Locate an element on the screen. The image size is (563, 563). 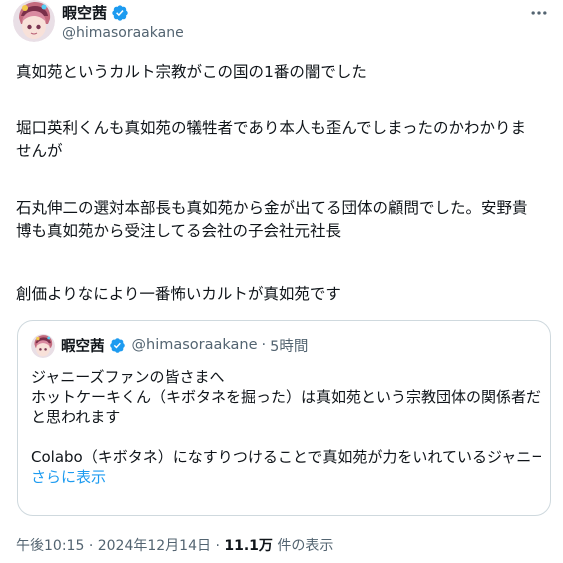
text-line: ホットケーキくん（キボタネを掘った）は真如苑という宗教団体の関係者だった is located at coordinates (286, 397).